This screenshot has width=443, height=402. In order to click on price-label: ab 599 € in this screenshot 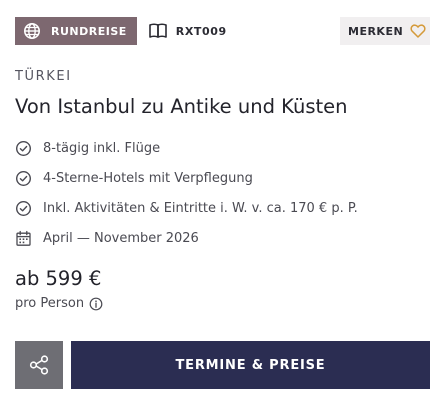, I will do `click(58, 278)`.